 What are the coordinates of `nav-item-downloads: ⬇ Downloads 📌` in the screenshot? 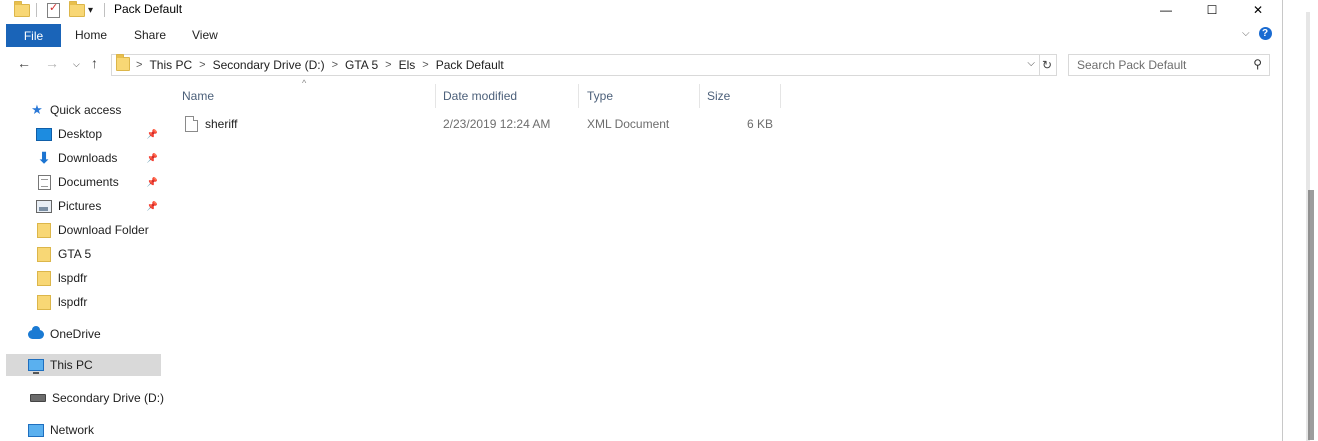 It's located at (99, 158).